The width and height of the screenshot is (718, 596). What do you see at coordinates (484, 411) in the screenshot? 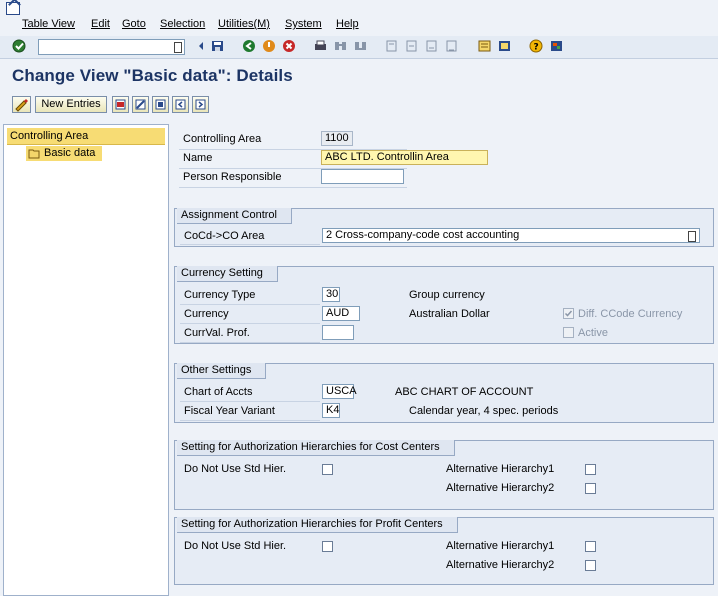
I see `fiscal-year-variant-text: Calendar year, 4 spec. periods` at bounding box center [484, 411].